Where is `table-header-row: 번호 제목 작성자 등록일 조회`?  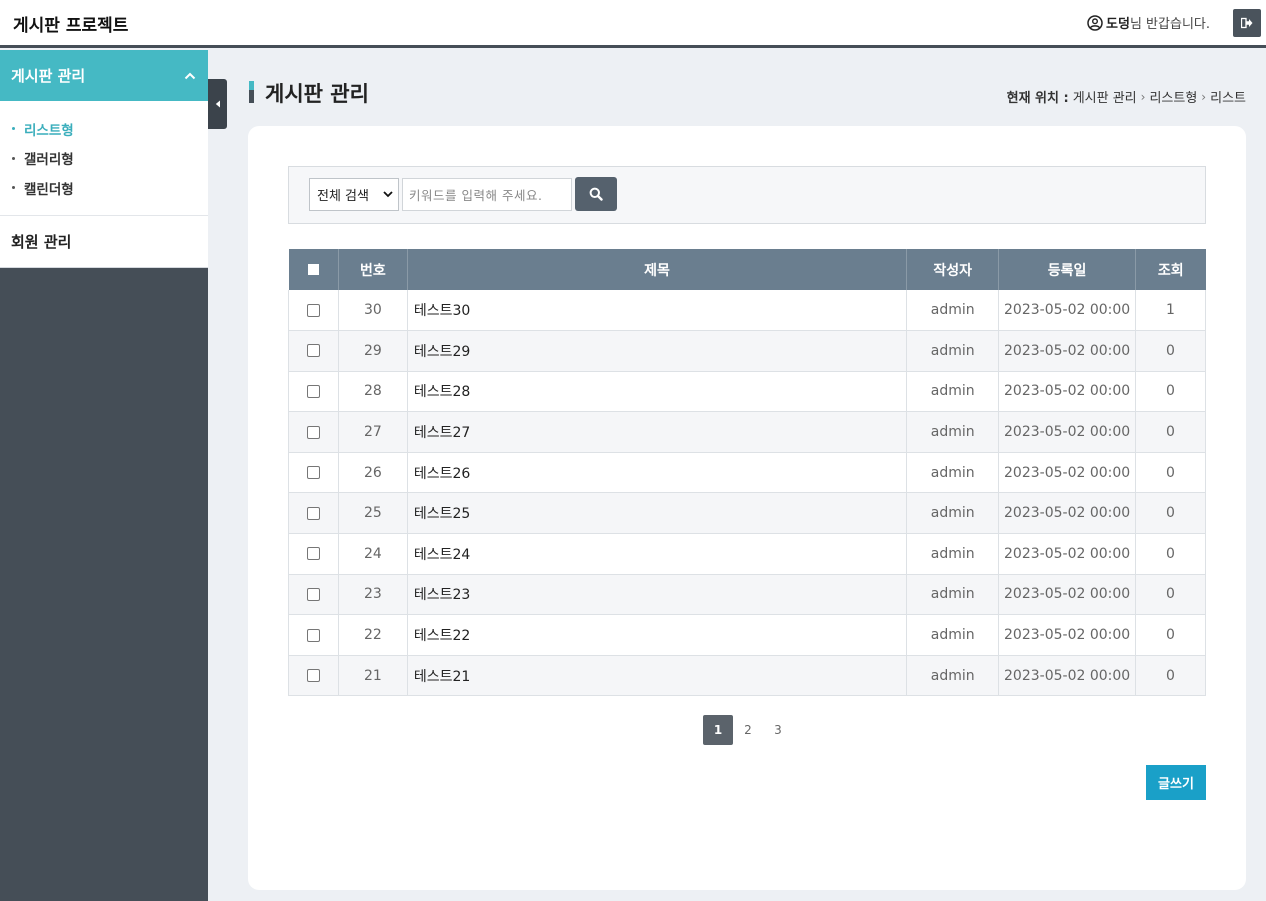
table-header-row: 번호 제목 작성자 등록일 조회 is located at coordinates (747, 269).